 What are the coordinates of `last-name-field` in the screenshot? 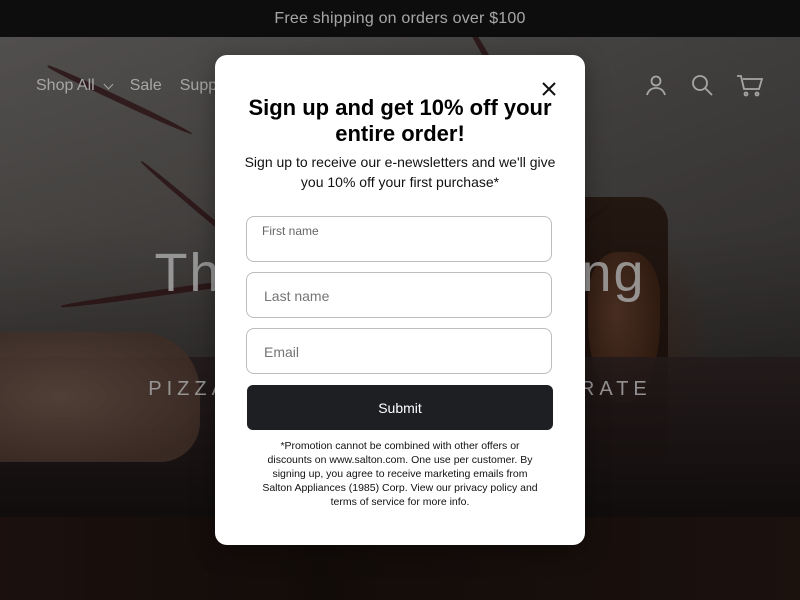 It's located at (399, 295).